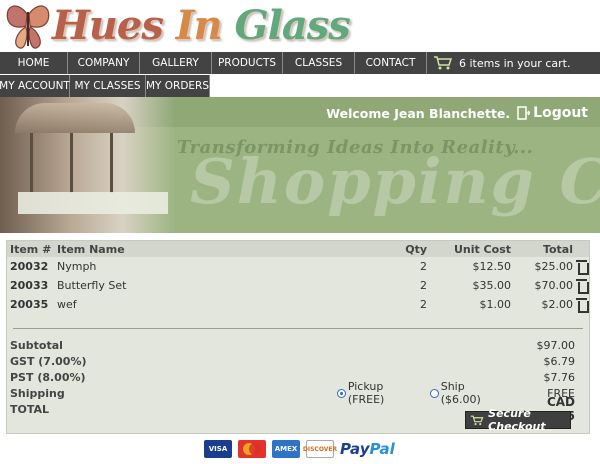  Describe the element at coordinates (557, 304) in the screenshot. I see `item-total: $2.00` at that location.